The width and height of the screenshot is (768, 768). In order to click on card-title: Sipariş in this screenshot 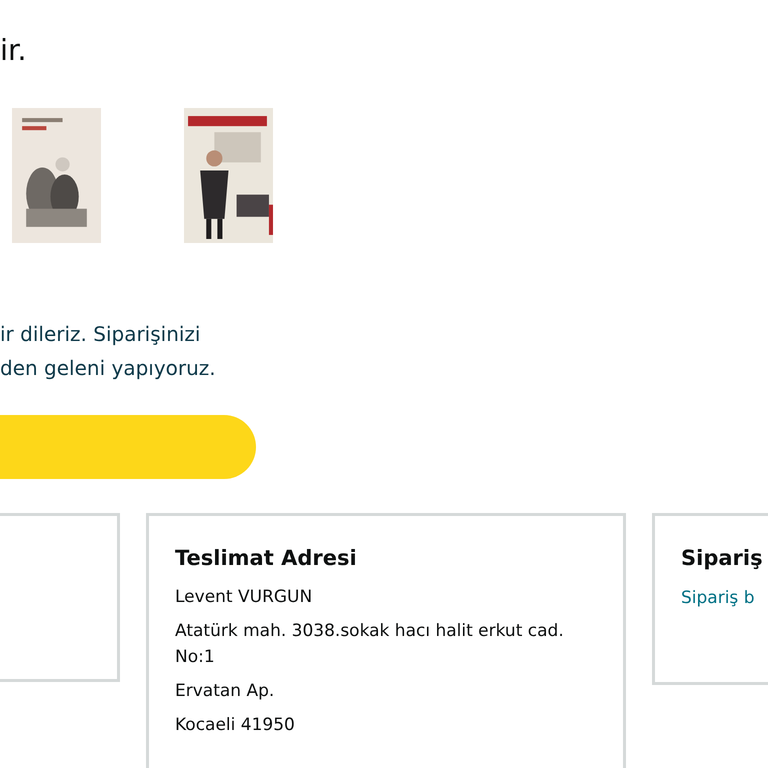, I will do `click(722, 558)`.